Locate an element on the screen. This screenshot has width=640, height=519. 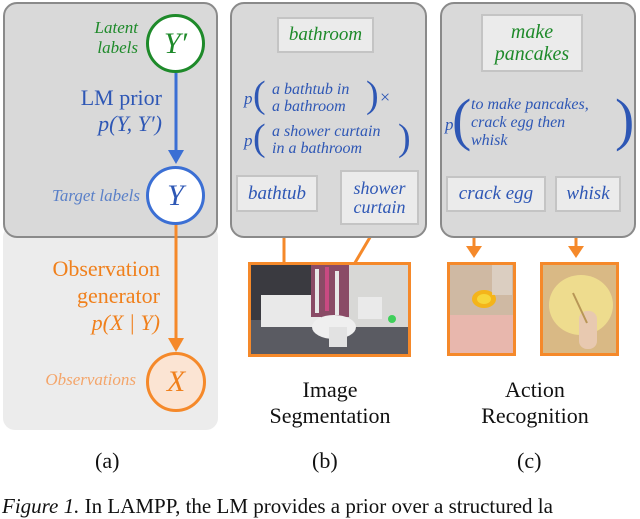
toilet-tank is located at coordinates (370, 308).